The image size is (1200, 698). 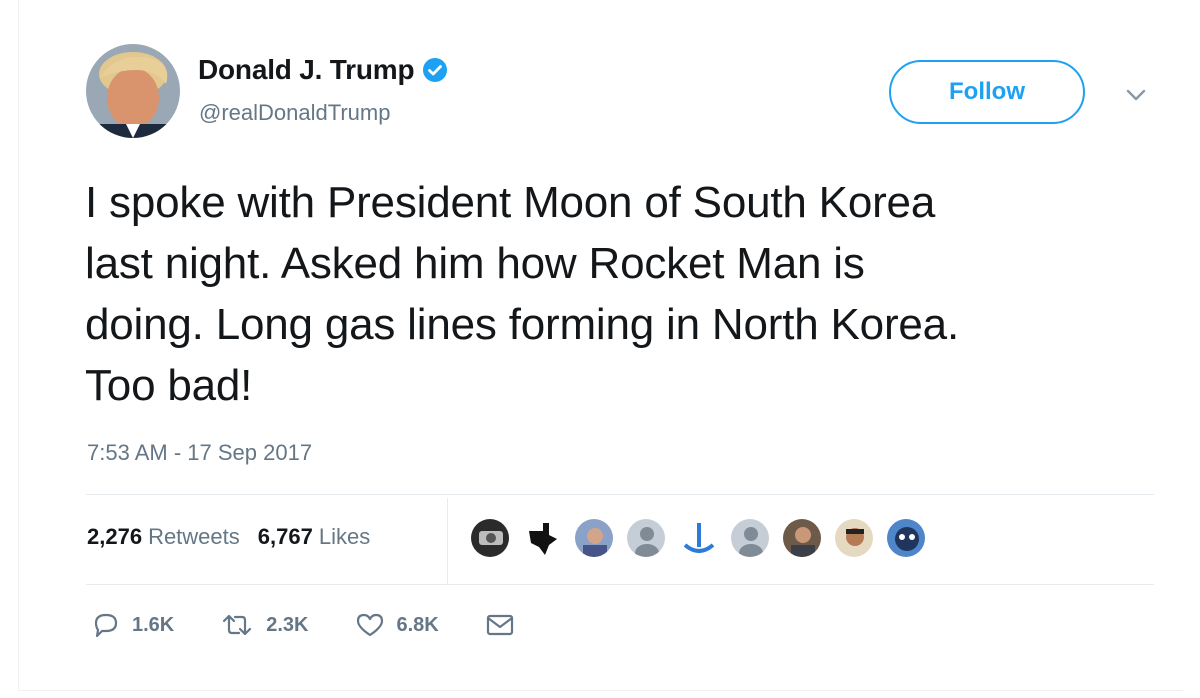 I want to click on liker-avatars, so click(x=704, y=538).